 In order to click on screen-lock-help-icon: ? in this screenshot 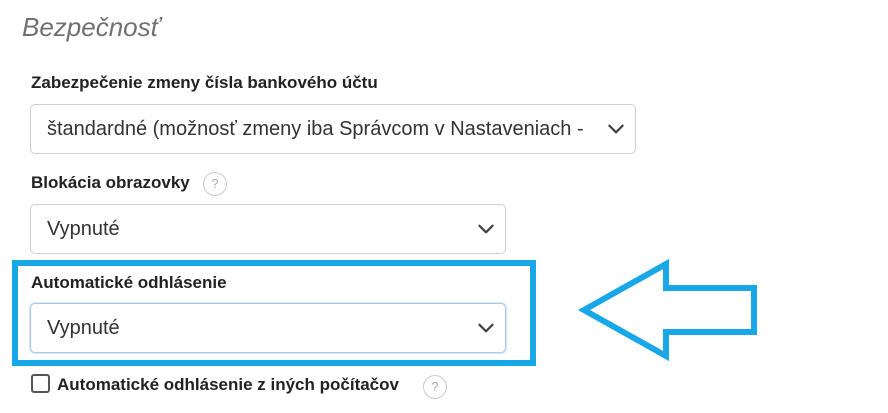, I will do `click(215, 184)`.